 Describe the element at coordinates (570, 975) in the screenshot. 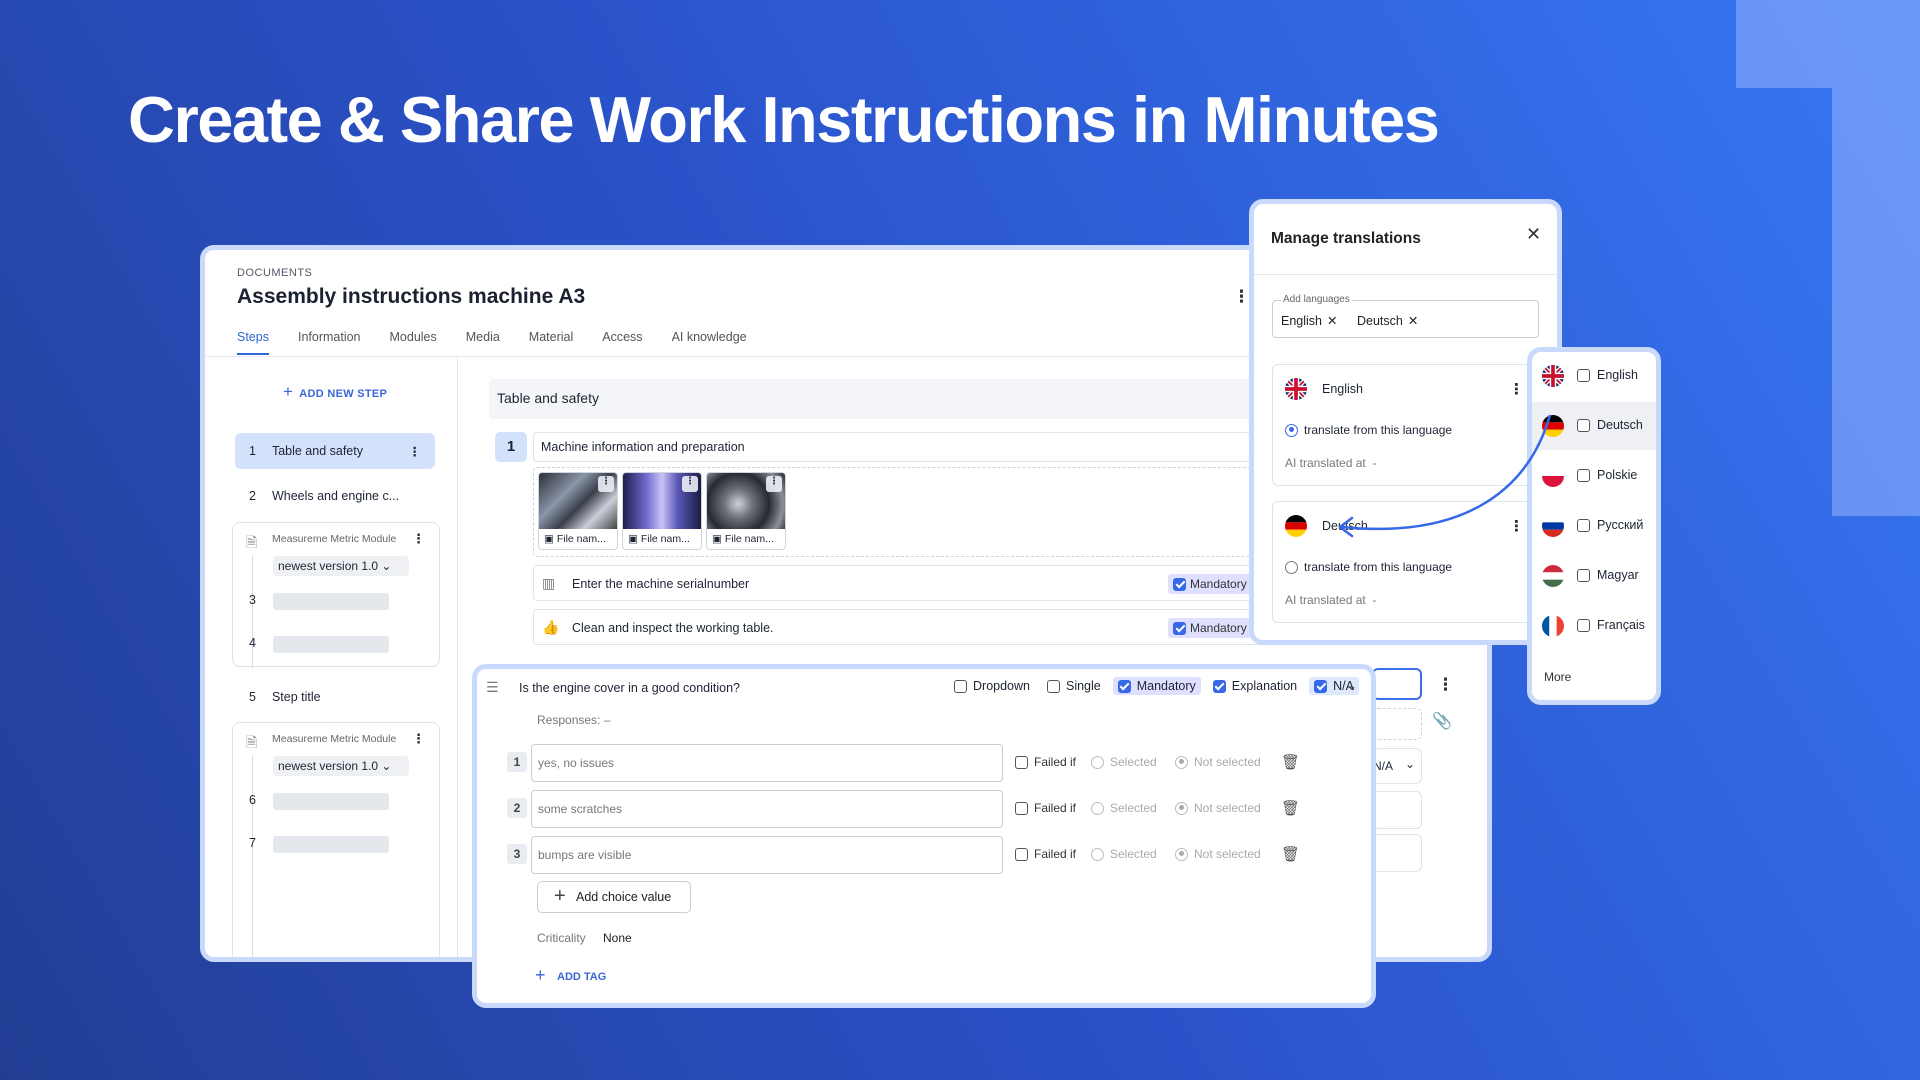

I see `add-tag-button: ADD TAG` at that location.